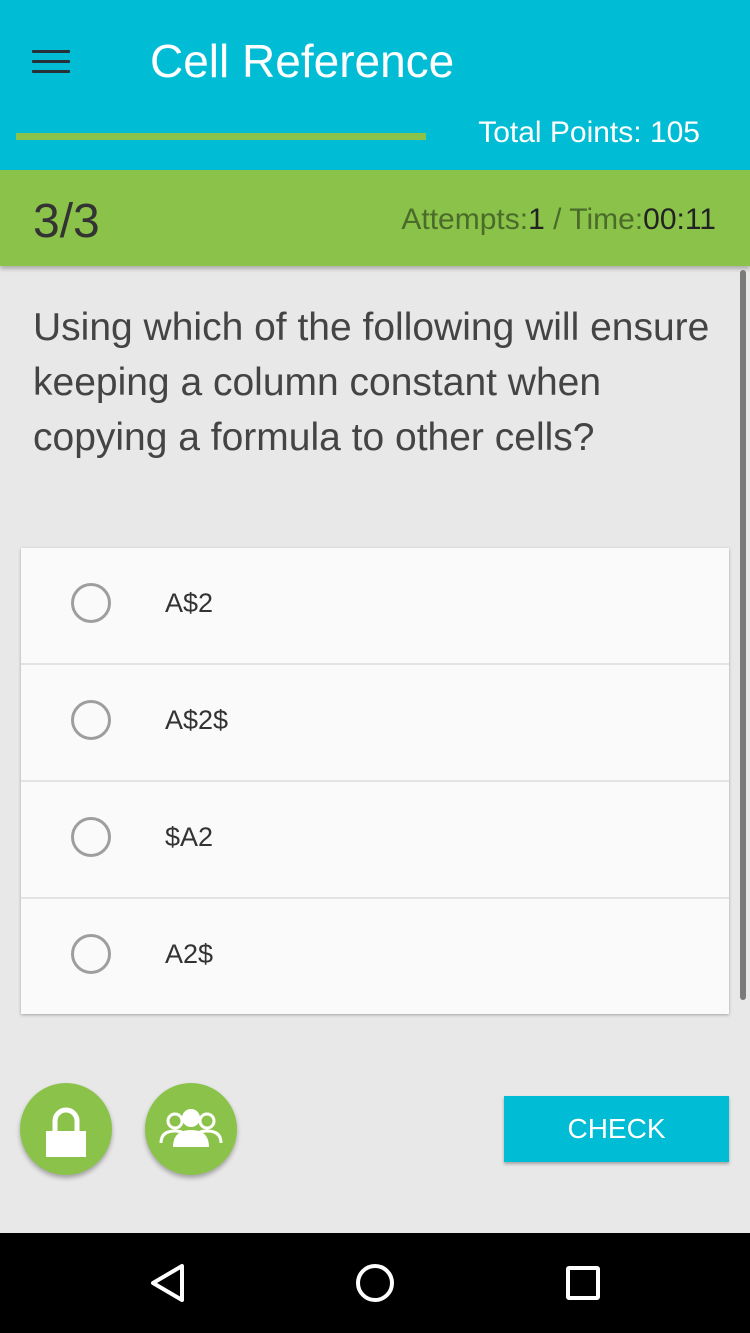  What do you see at coordinates (679, 219) in the screenshot?
I see `time-value: 00:11` at bounding box center [679, 219].